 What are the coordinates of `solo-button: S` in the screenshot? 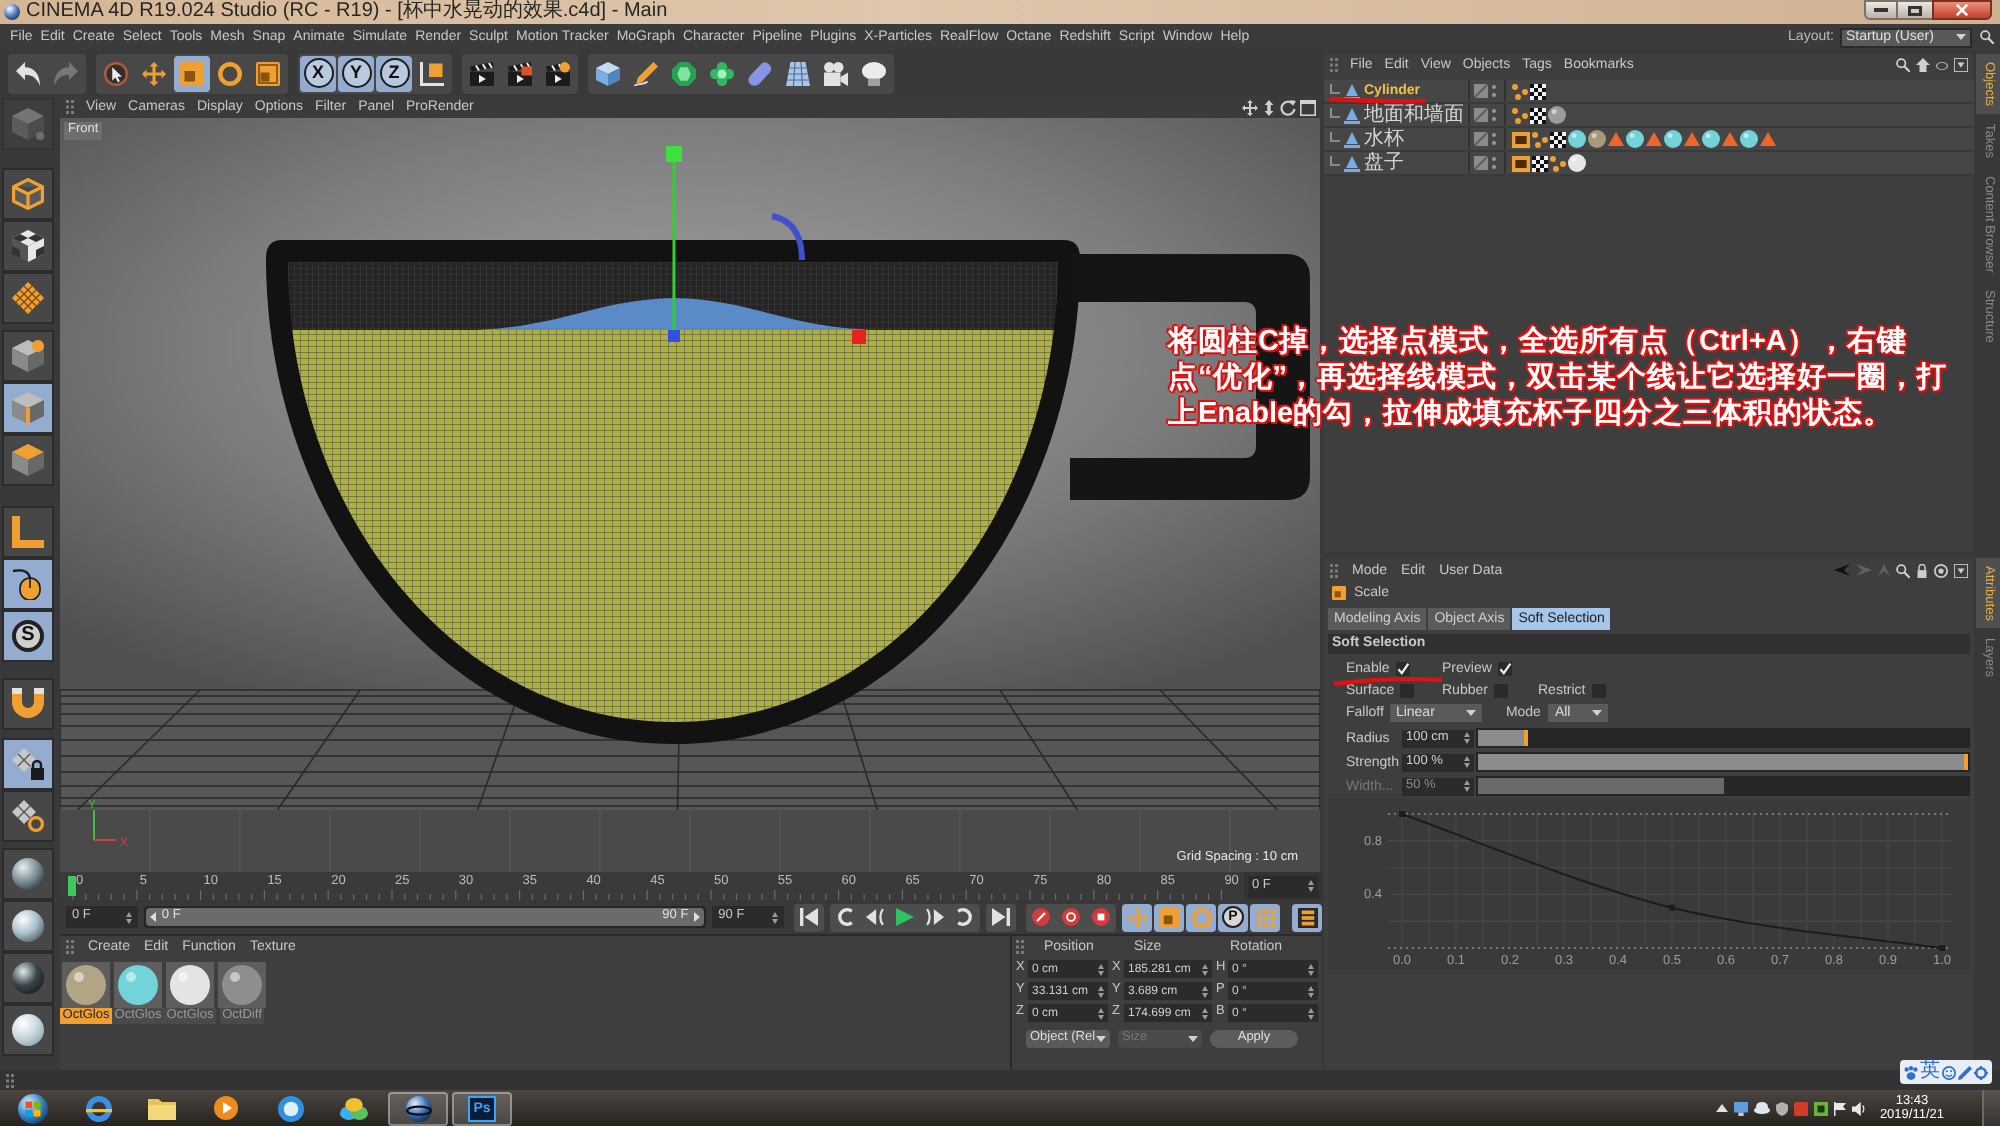 It's located at (28, 636).